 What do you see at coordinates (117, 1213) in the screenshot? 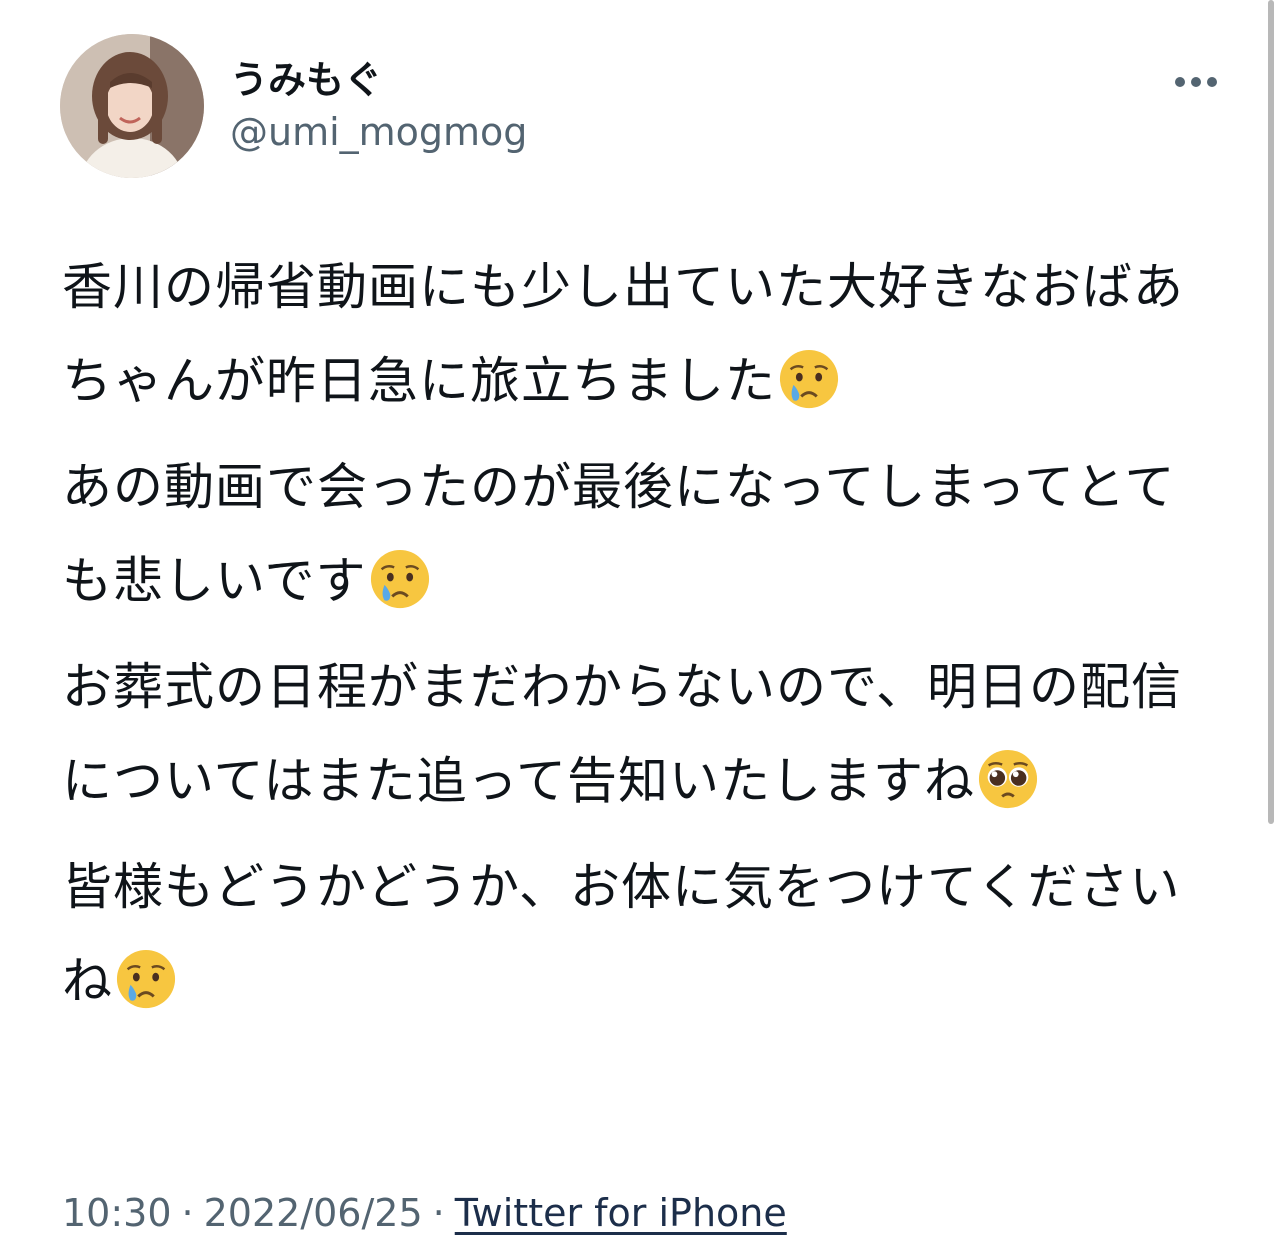
I see `tweet-time: 10:30` at bounding box center [117, 1213].